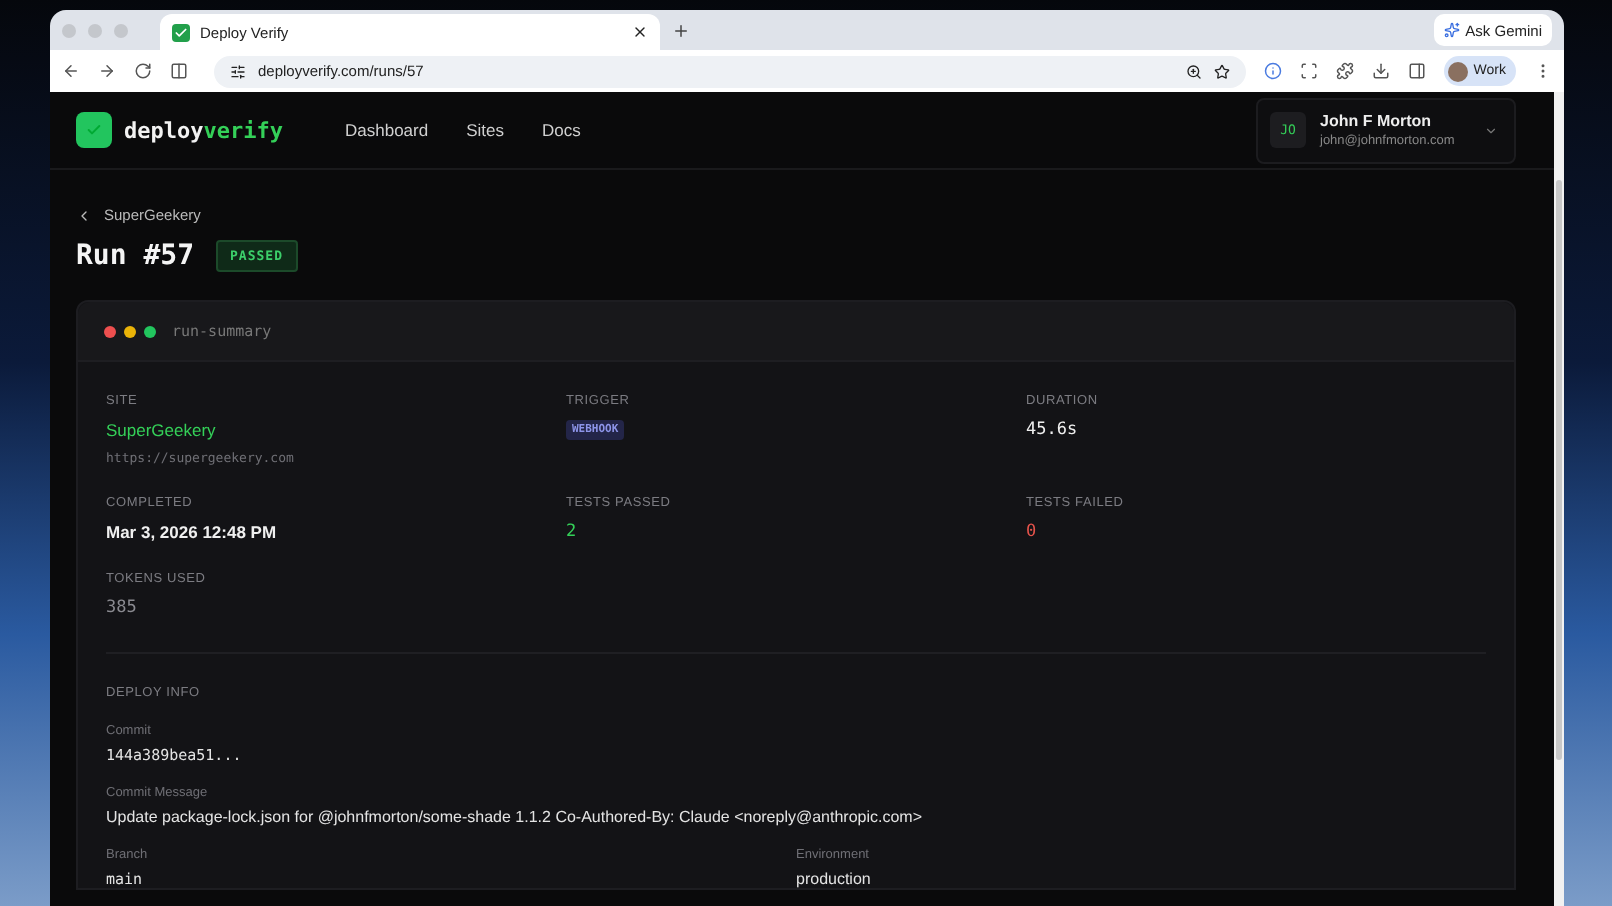  What do you see at coordinates (238, 71) in the screenshot?
I see `site-settings-icon` at bounding box center [238, 71].